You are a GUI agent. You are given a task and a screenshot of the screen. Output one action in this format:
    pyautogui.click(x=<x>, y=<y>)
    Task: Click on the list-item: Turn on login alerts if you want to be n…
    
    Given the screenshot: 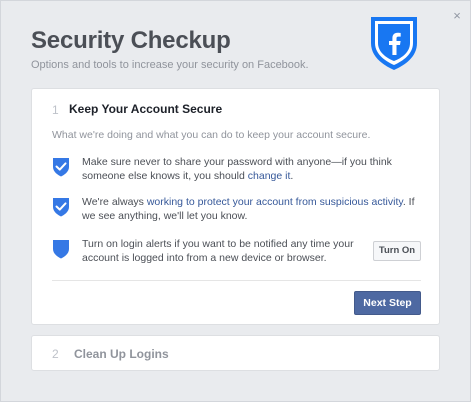 What is the action you would take?
    pyautogui.click(x=237, y=252)
    